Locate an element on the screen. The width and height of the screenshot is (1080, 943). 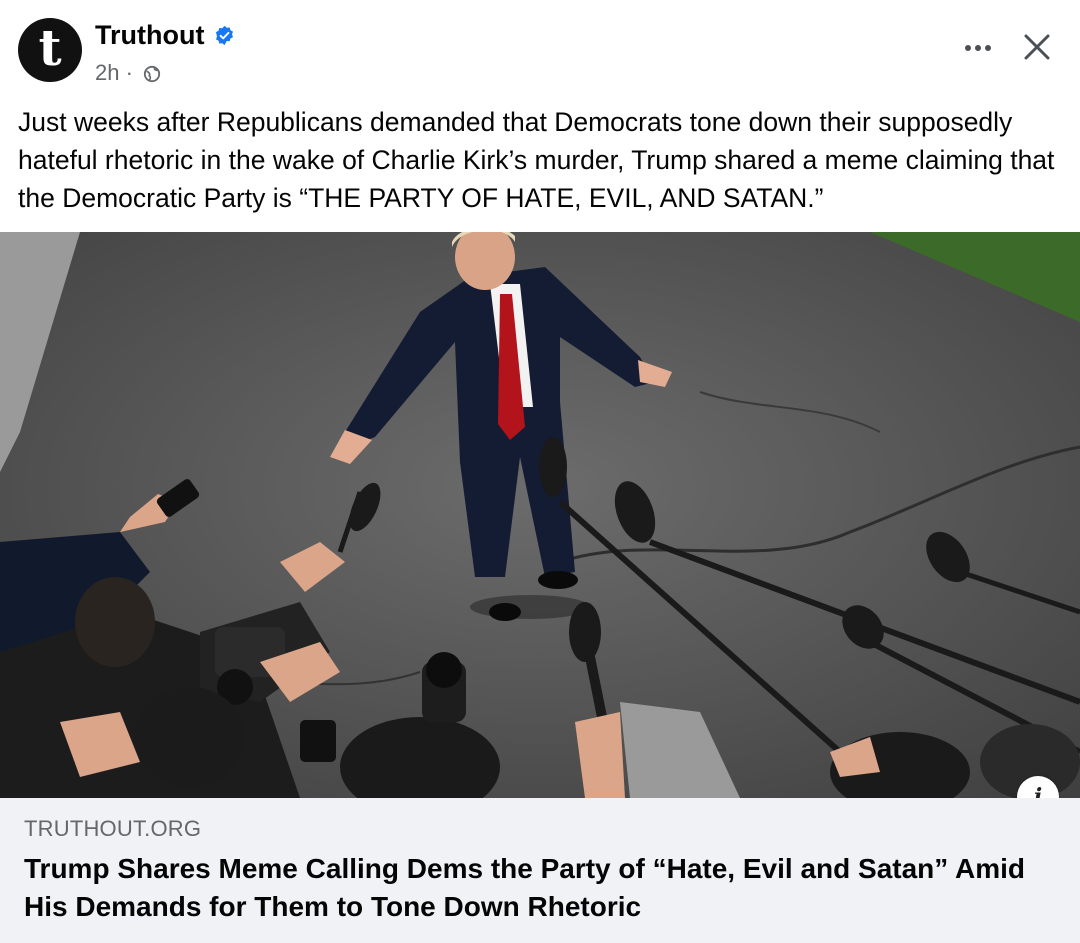
page-avatar: t is located at coordinates (50, 50).